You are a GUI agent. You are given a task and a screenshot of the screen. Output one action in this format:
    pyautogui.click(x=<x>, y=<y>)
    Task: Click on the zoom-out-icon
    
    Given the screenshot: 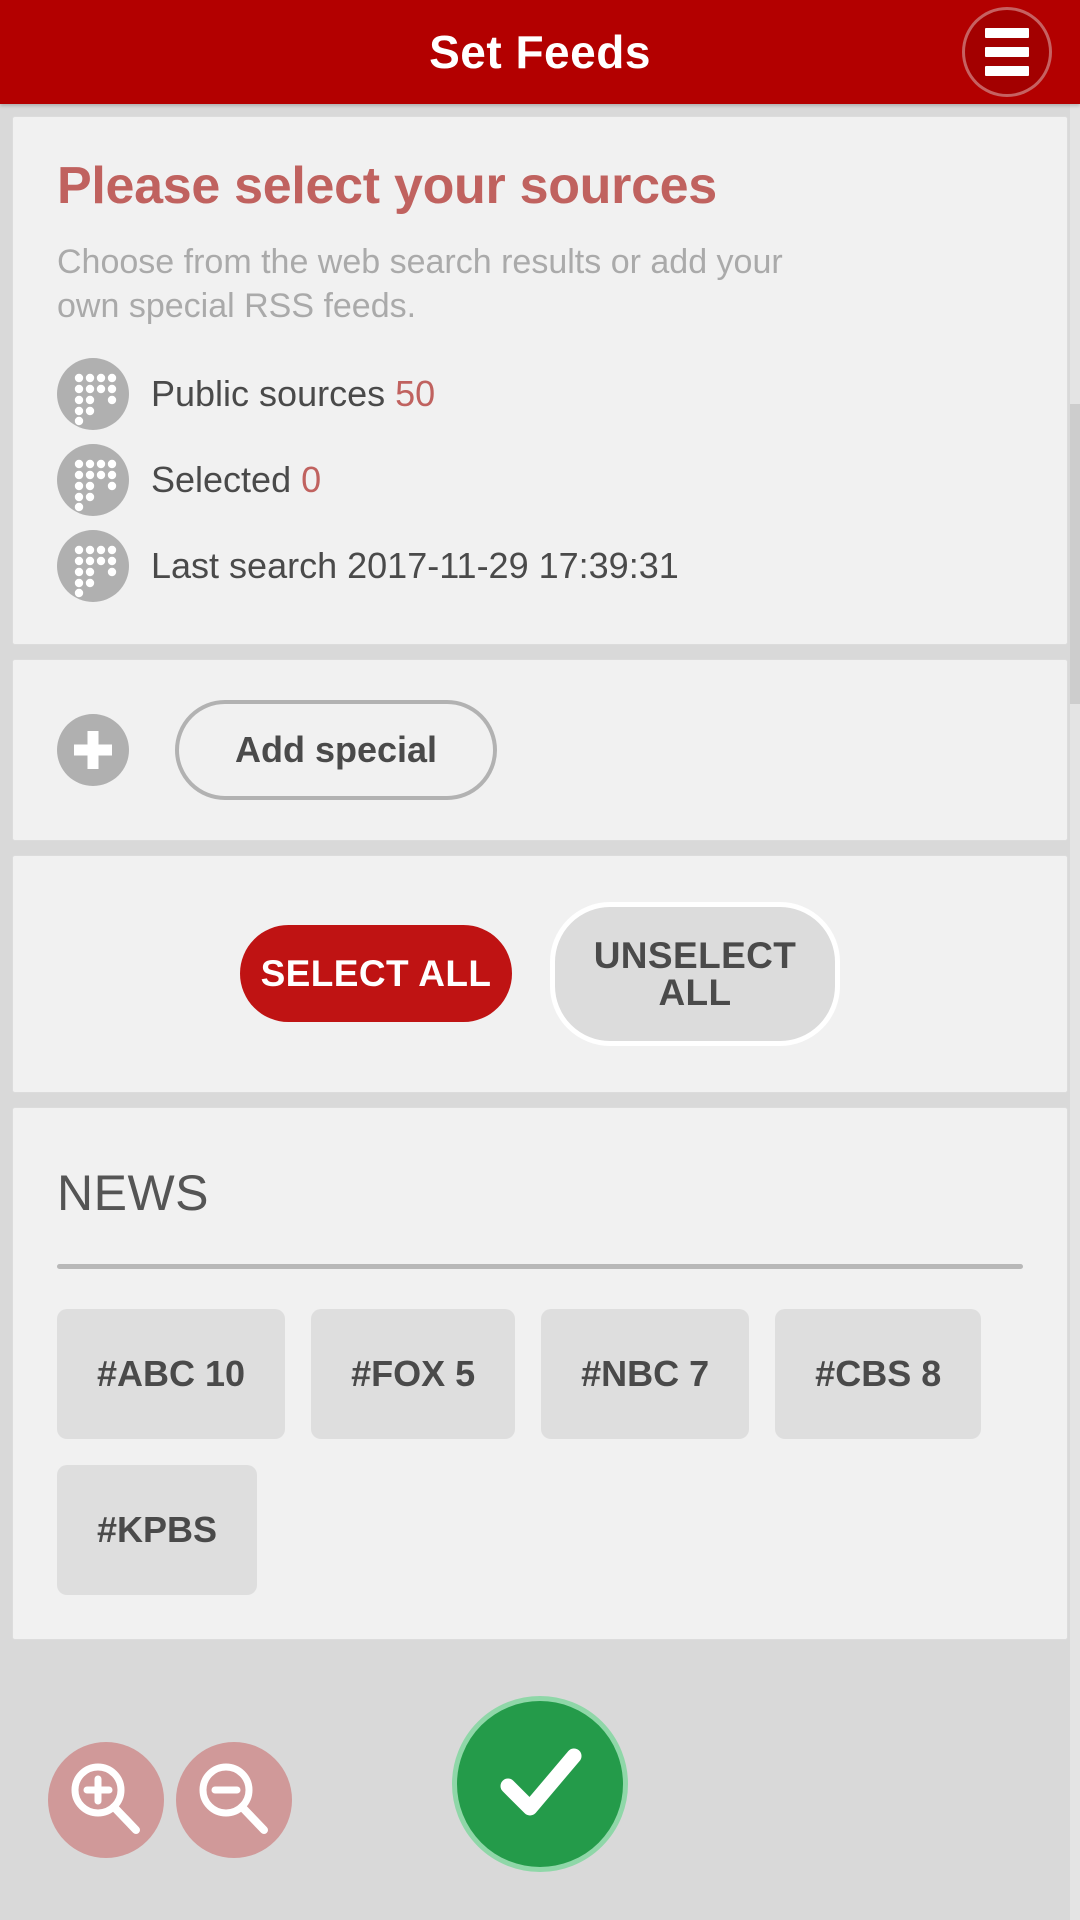 What is the action you would take?
    pyautogui.click(x=234, y=1800)
    